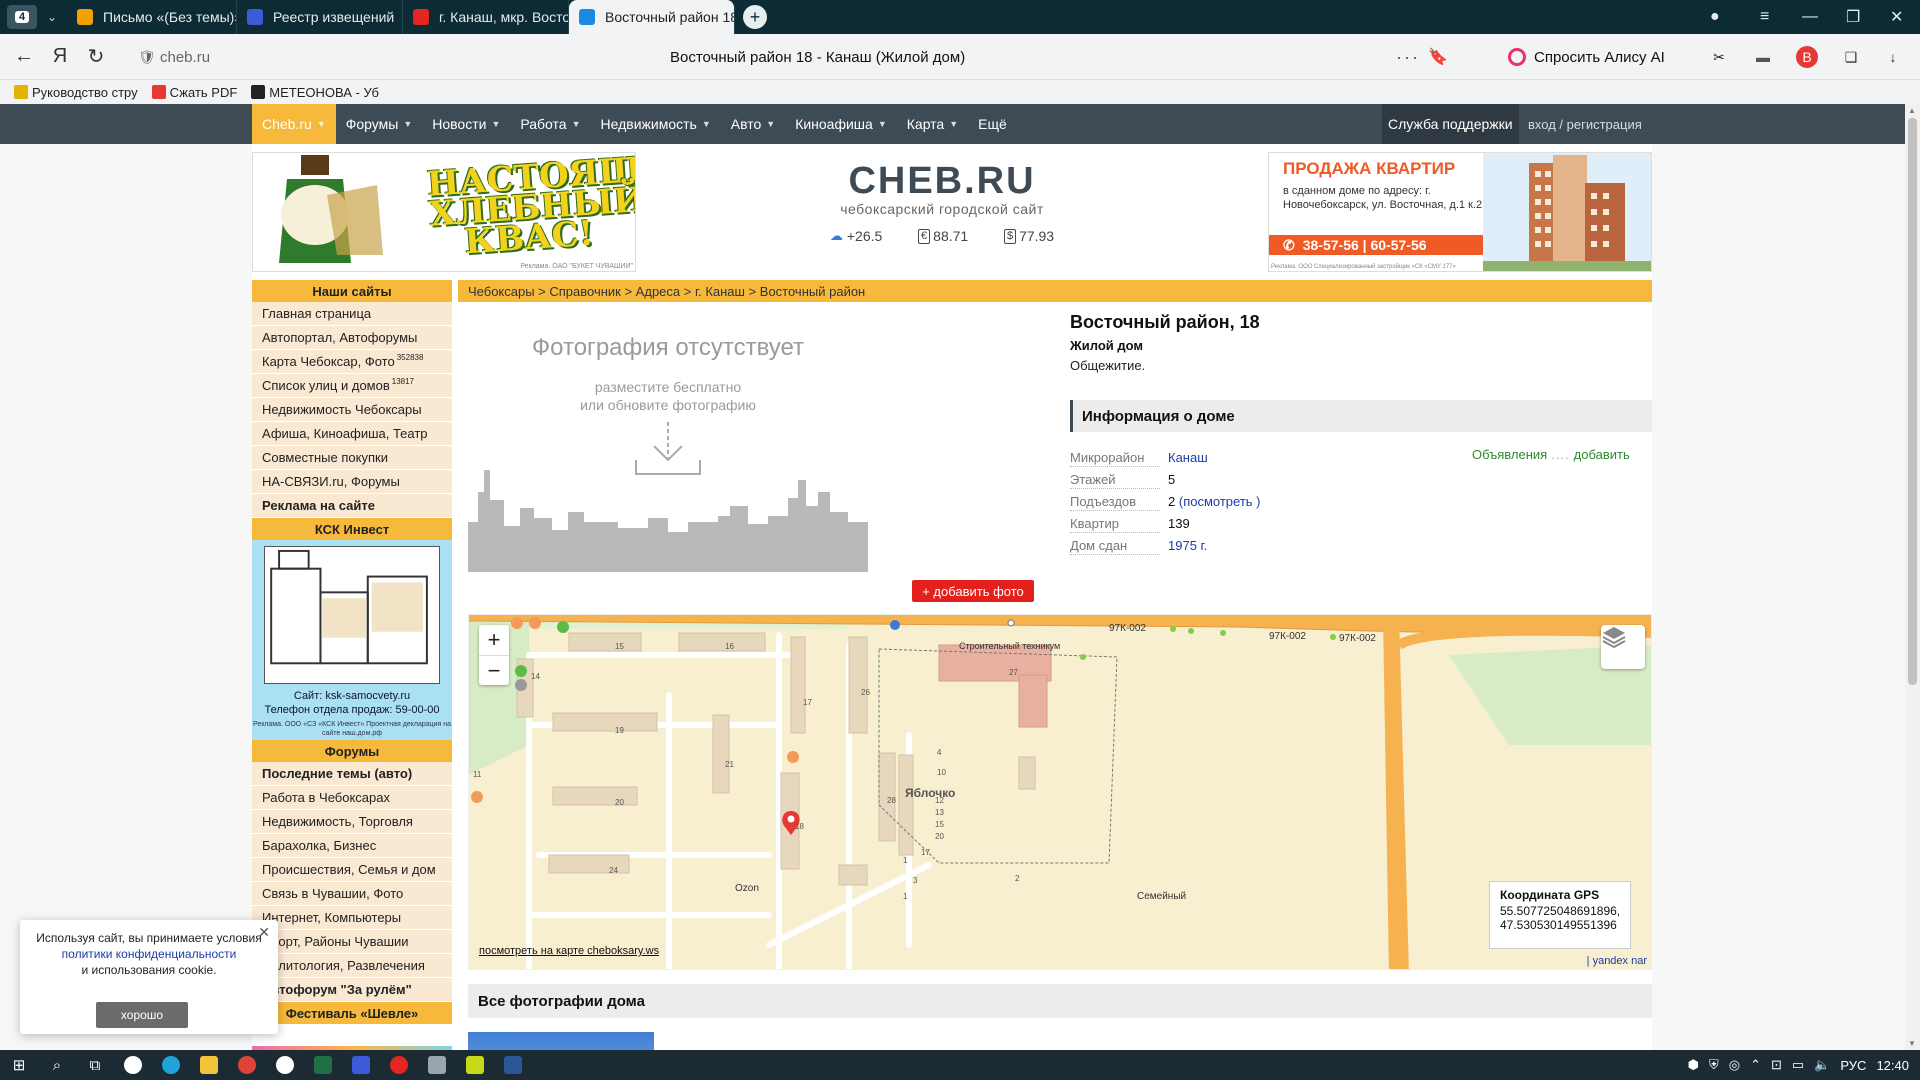  Describe the element at coordinates (352, 798) in the screenshot. I see `sidebar-item: Работа в Чебоксарах` at that location.